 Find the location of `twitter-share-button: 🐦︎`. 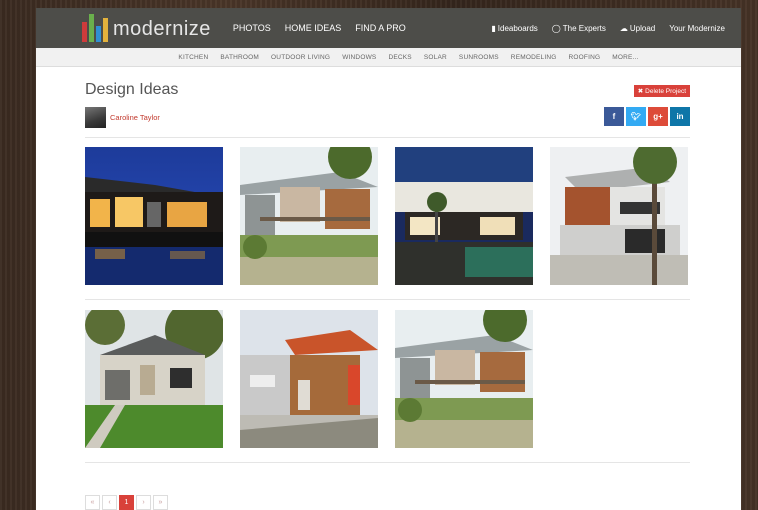

twitter-share-button: 🐦︎ is located at coordinates (636, 116).